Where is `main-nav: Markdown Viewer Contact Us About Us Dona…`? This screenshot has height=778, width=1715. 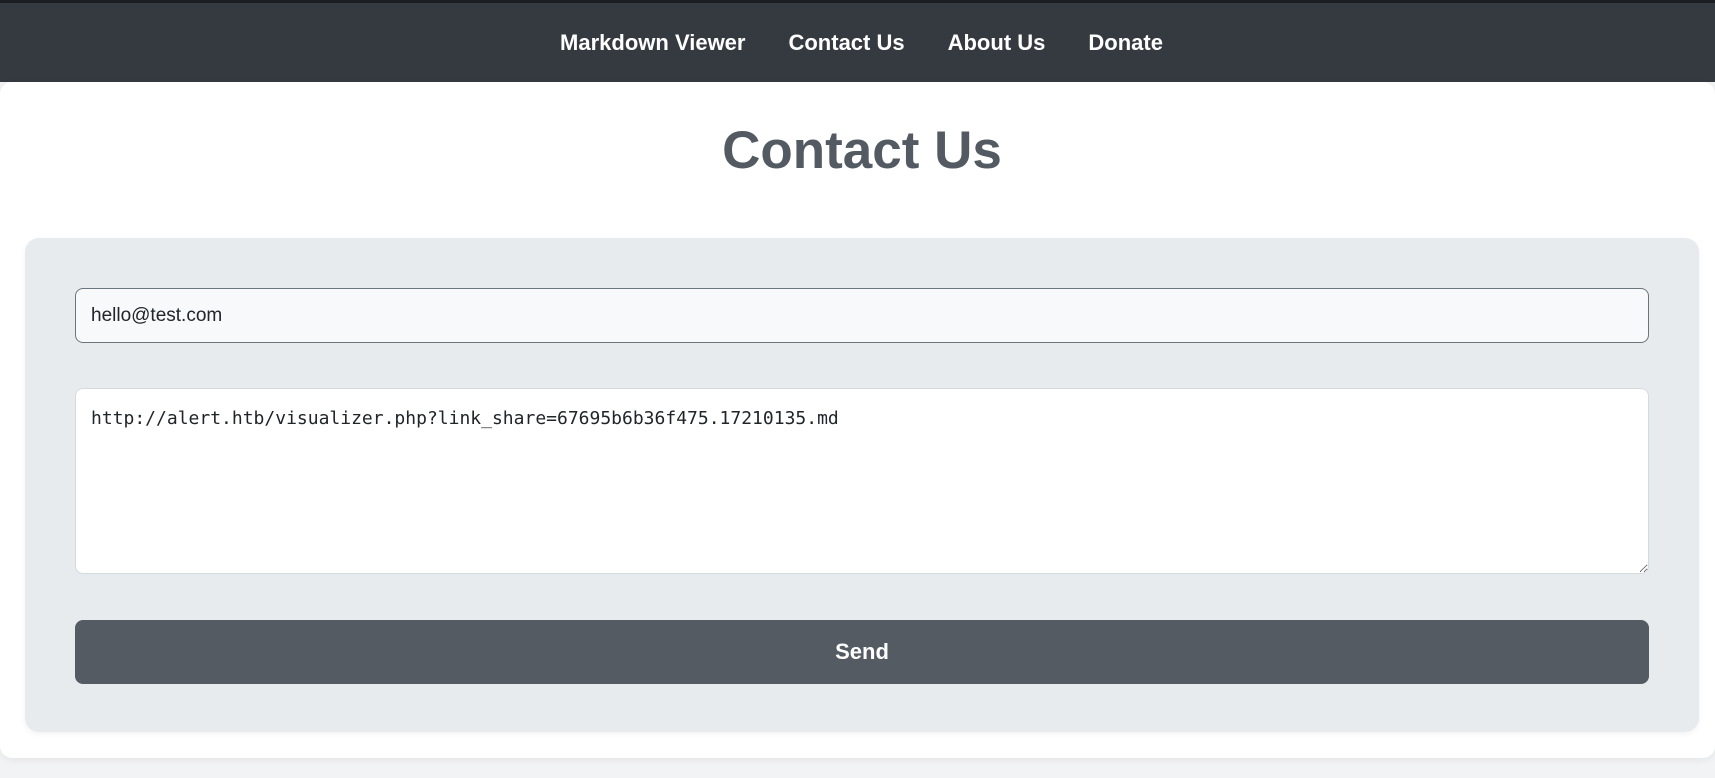
main-nav: Markdown Viewer Contact Us About Us Dona… is located at coordinates (861, 43).